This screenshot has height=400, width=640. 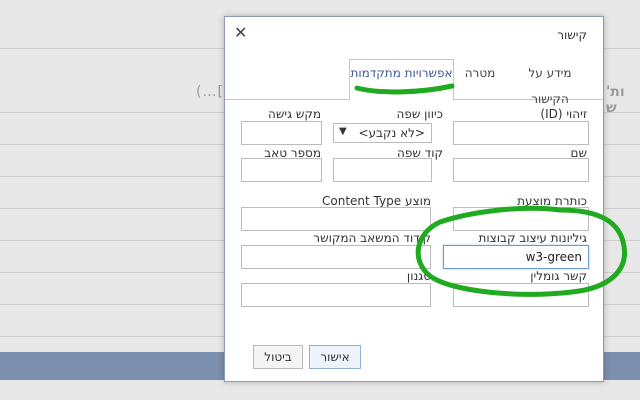 I want to click on tab-advanced: אפשרויות מתקדמות, so click(x=401, y=80).